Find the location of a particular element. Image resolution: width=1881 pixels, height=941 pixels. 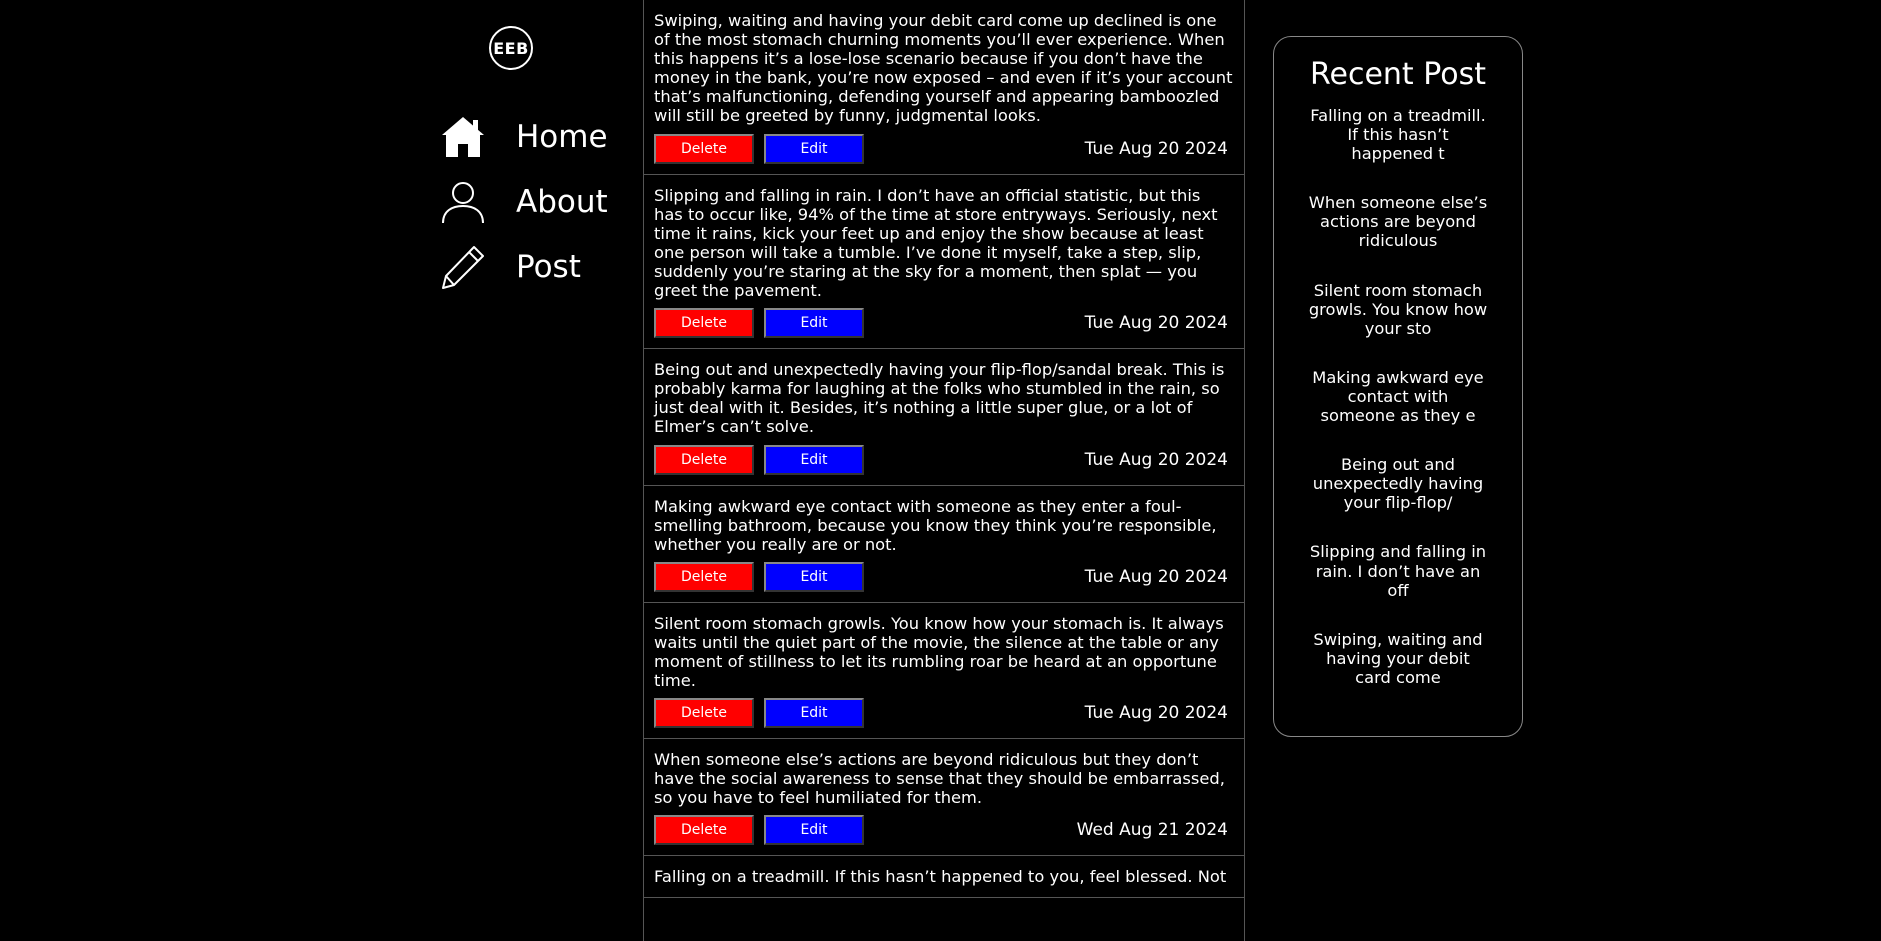

sidebar-nav: Home About Post is located at coordinates (524, 201).